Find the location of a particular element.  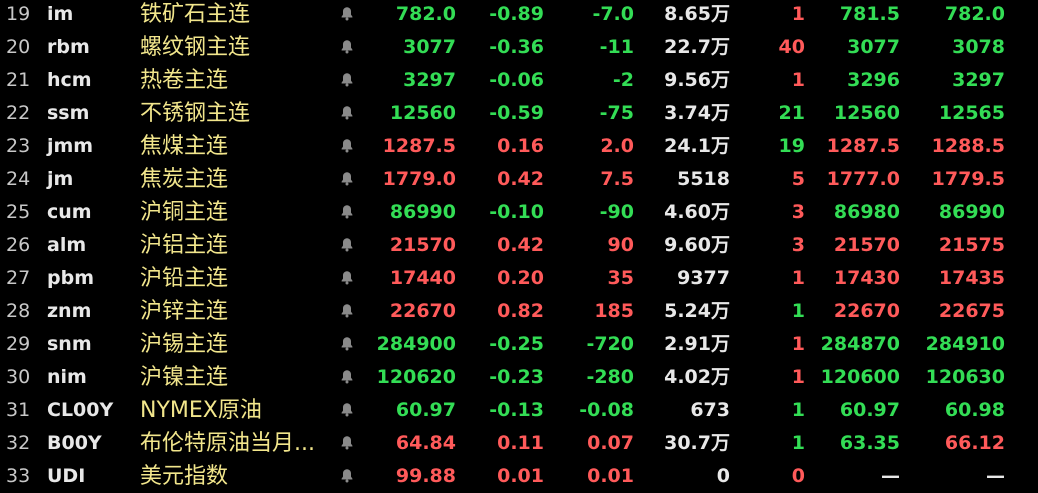

row-index: 29 is located at coordinates (18, 344).